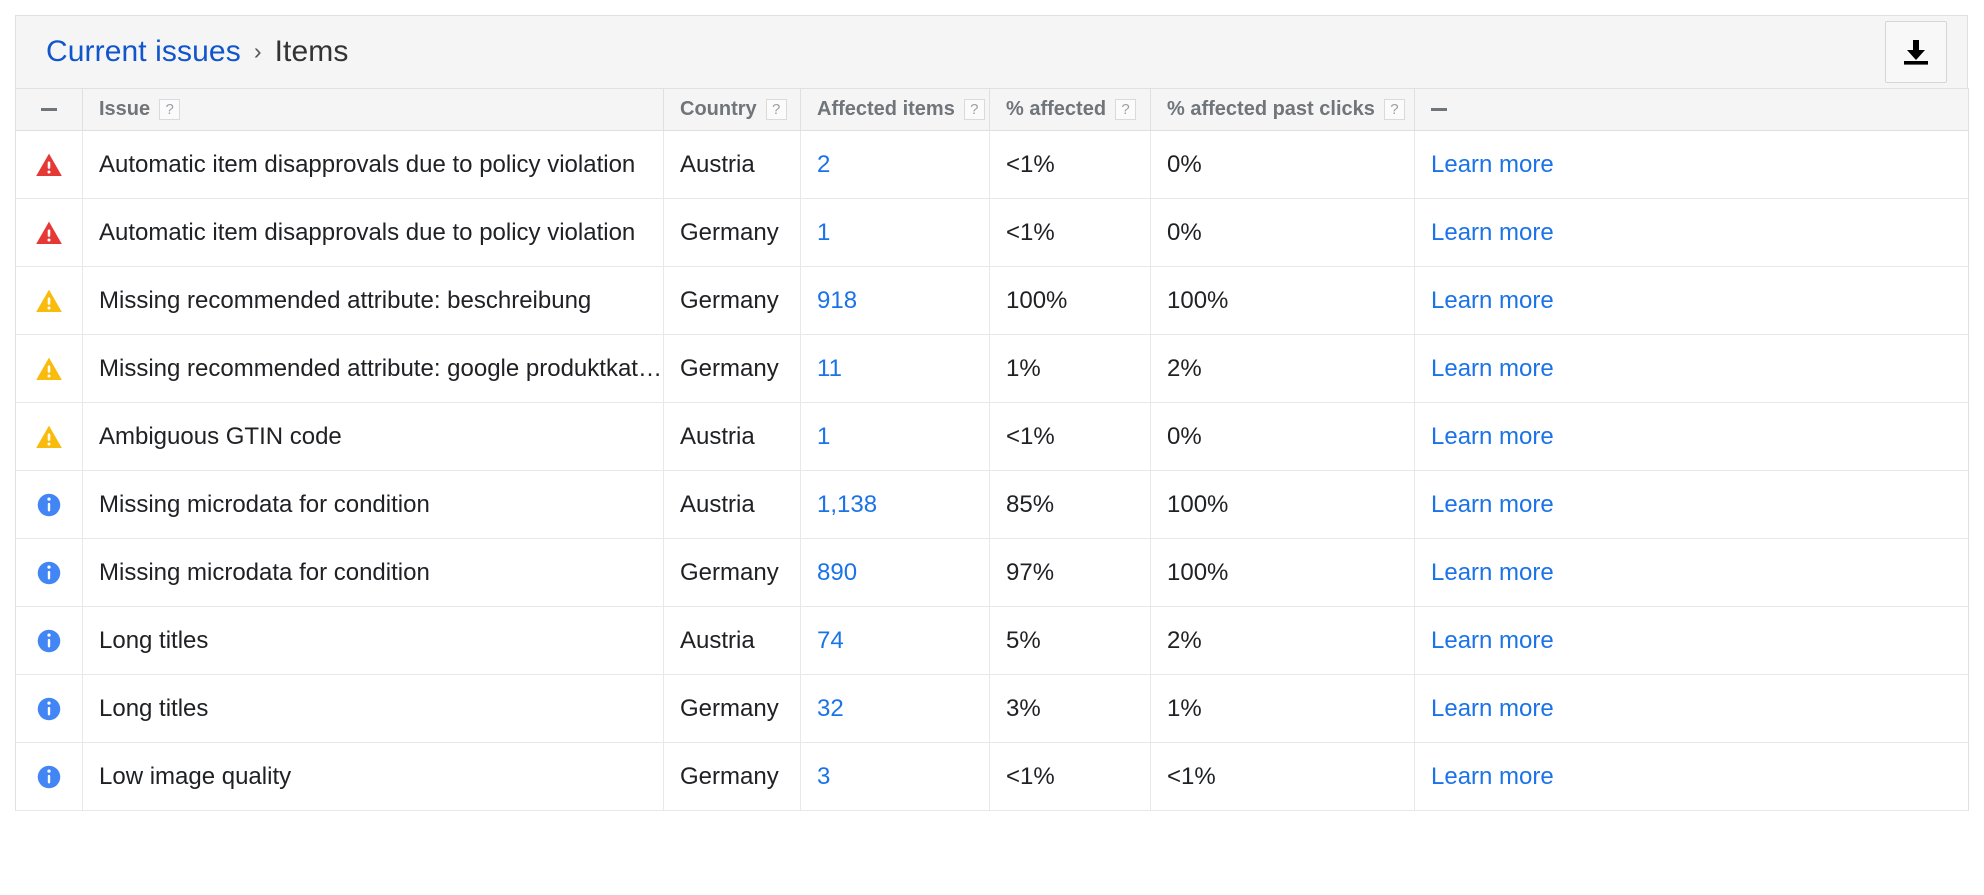 This screenshot has width=1984, height=895. Describe the element at coordinates (829, 368) in the screenshot. I see `affected-items-link: 11` at that location.